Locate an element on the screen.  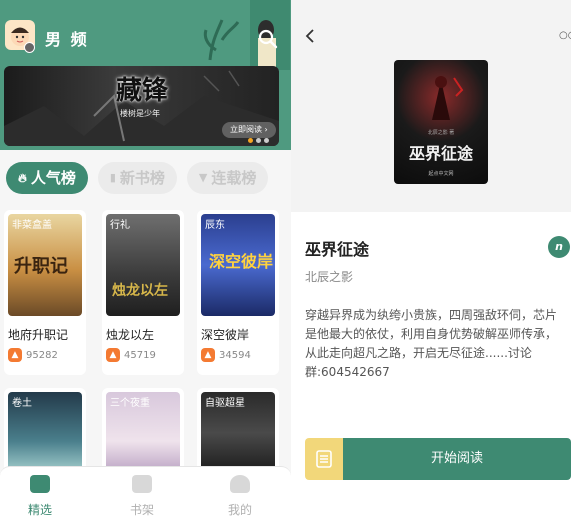
nav-label: 我的 is located at coordinates (239, 510).